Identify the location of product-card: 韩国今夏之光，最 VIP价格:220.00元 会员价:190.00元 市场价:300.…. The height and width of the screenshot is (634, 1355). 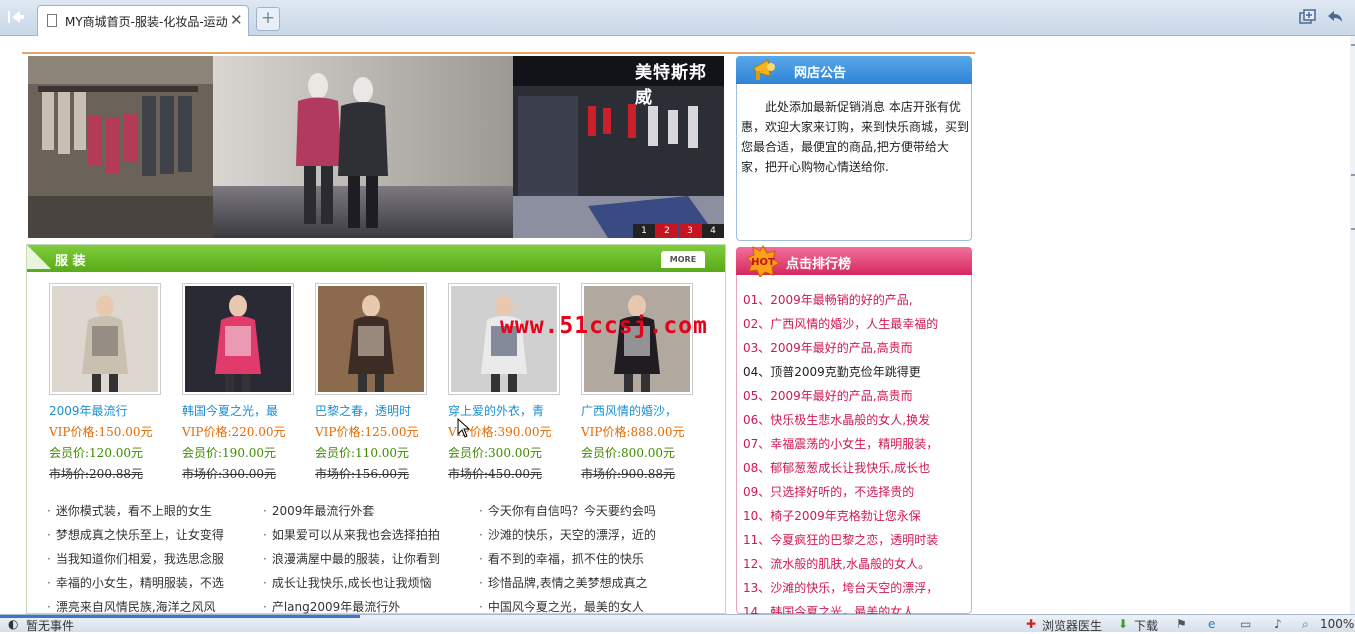
(238, 382).